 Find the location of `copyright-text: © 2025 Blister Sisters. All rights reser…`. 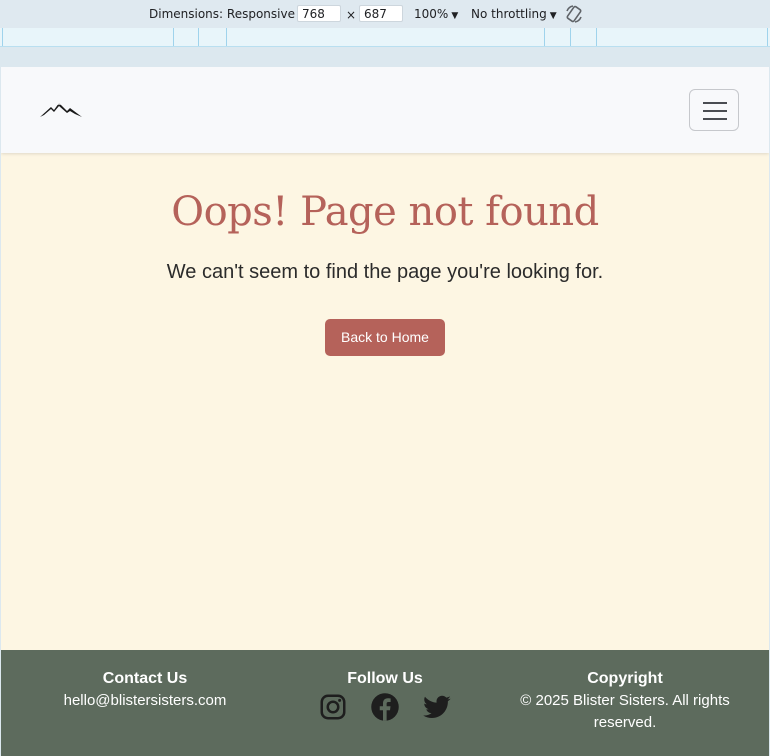

copyright-text: © 2025 Blister Sisters. All rights reser… is located at coordinates (625, 711).